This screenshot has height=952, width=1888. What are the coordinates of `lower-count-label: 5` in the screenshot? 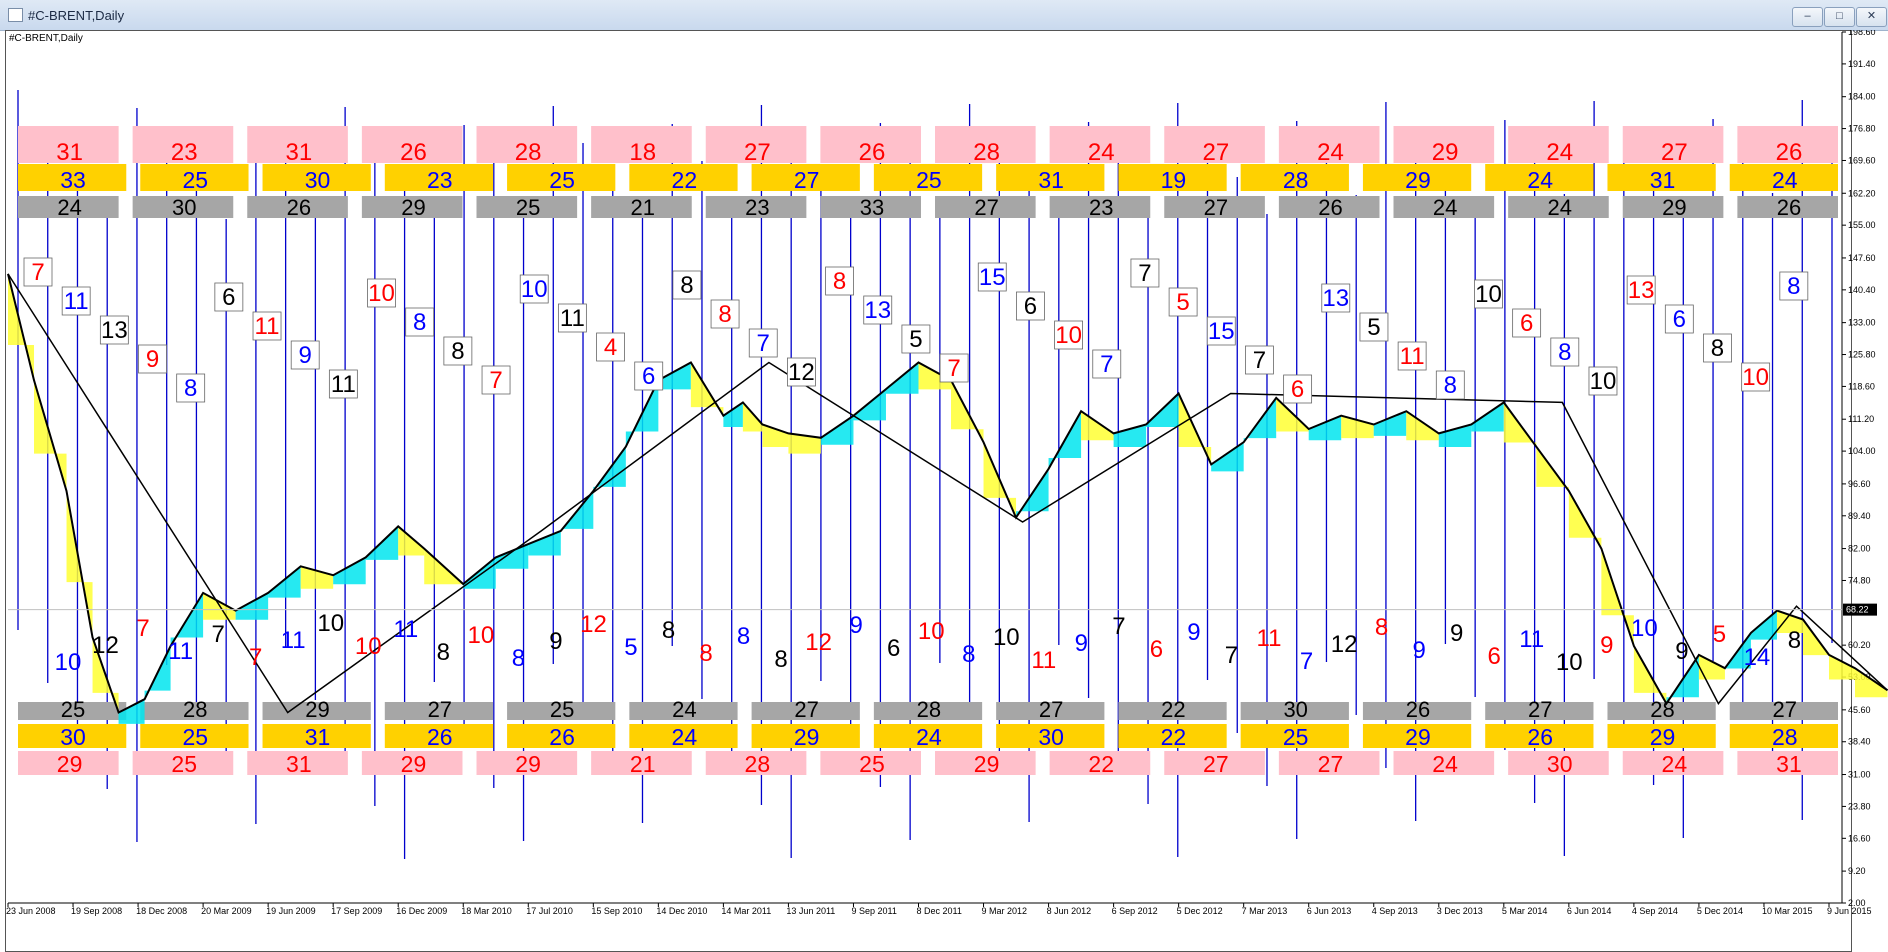 It's located at (1719, 634).